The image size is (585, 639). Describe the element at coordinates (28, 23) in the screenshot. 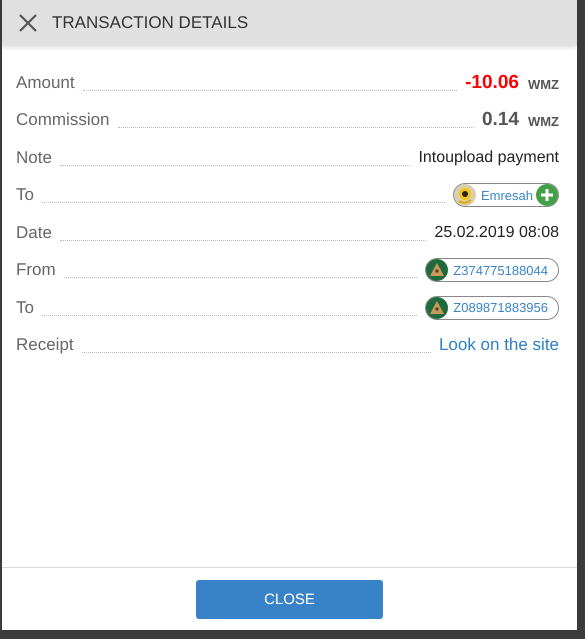

I see `close-icon` at that location.